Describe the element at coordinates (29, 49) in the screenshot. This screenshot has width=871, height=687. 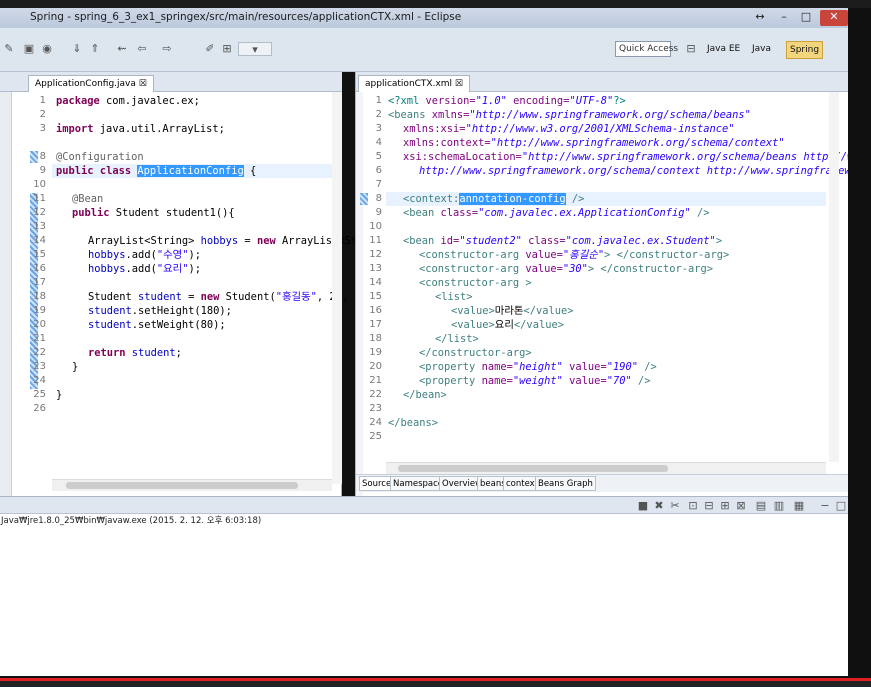
I see `open-folder-icon: ▣` at that location.